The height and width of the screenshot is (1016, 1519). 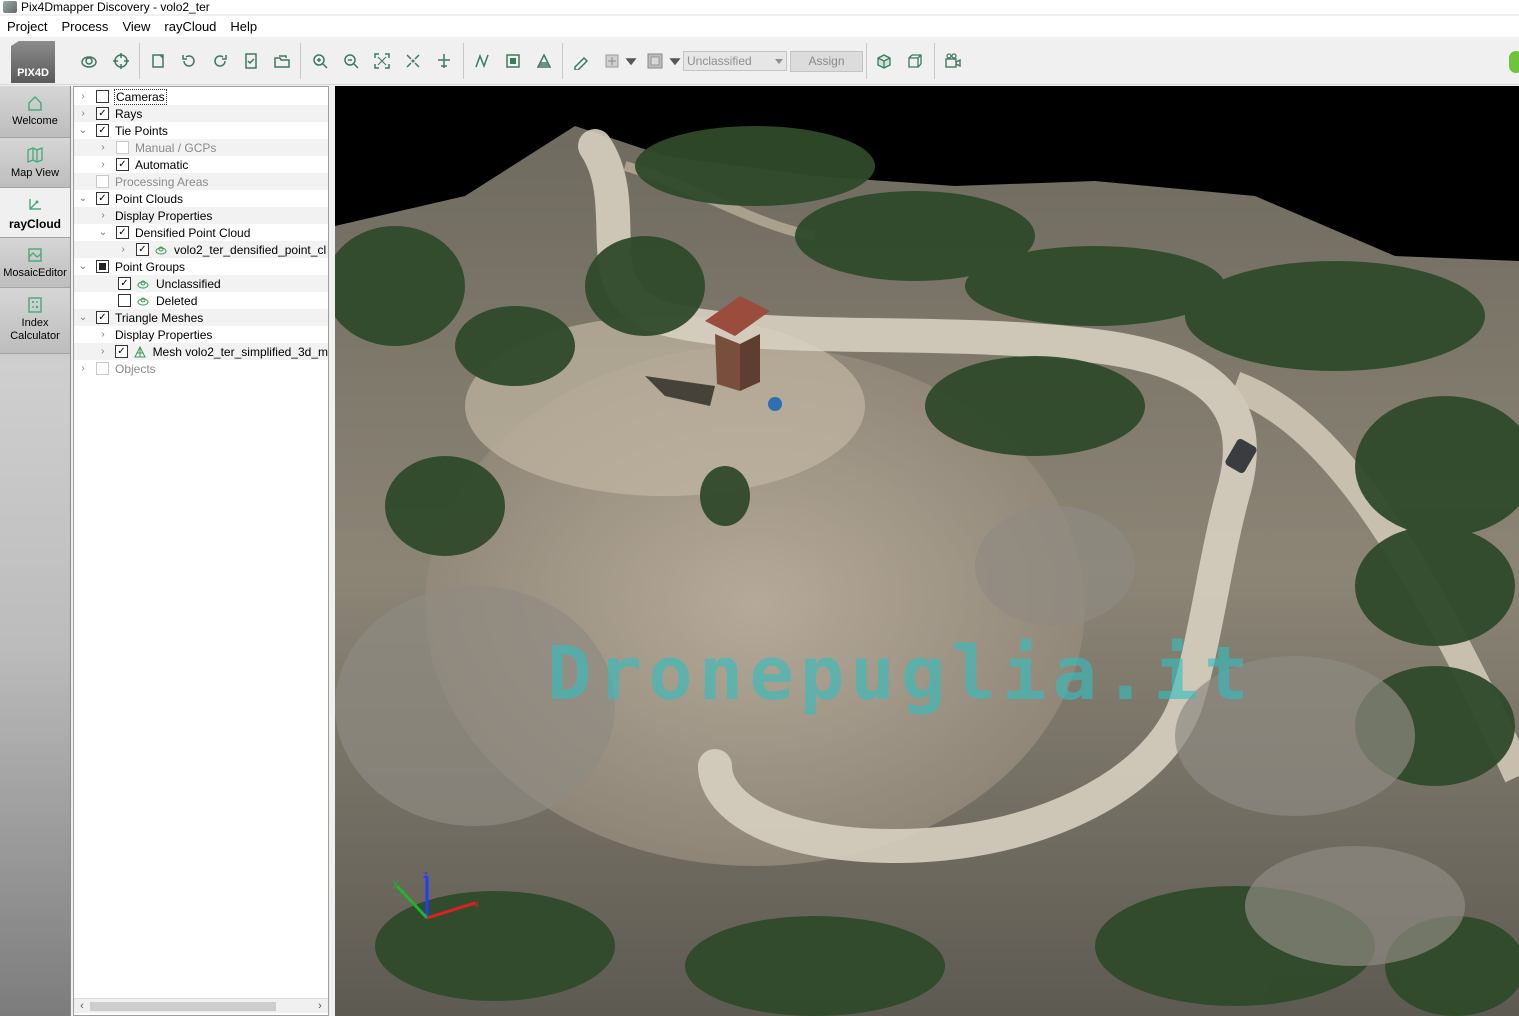 What do you see at coordinates (382, 61) in the screenshot?
I see `zoom-extent-icon` at bounding box center [382, 61].